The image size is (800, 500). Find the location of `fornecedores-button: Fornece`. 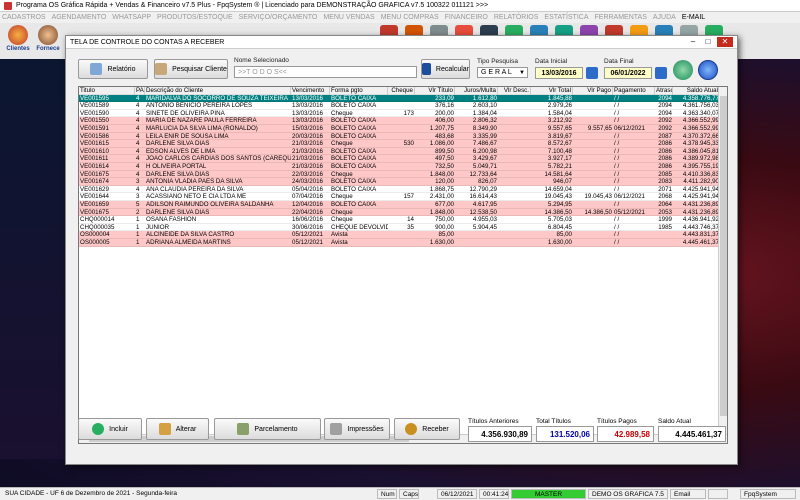

fornecedores-button: Fornece is located at coordinates (48, 41).